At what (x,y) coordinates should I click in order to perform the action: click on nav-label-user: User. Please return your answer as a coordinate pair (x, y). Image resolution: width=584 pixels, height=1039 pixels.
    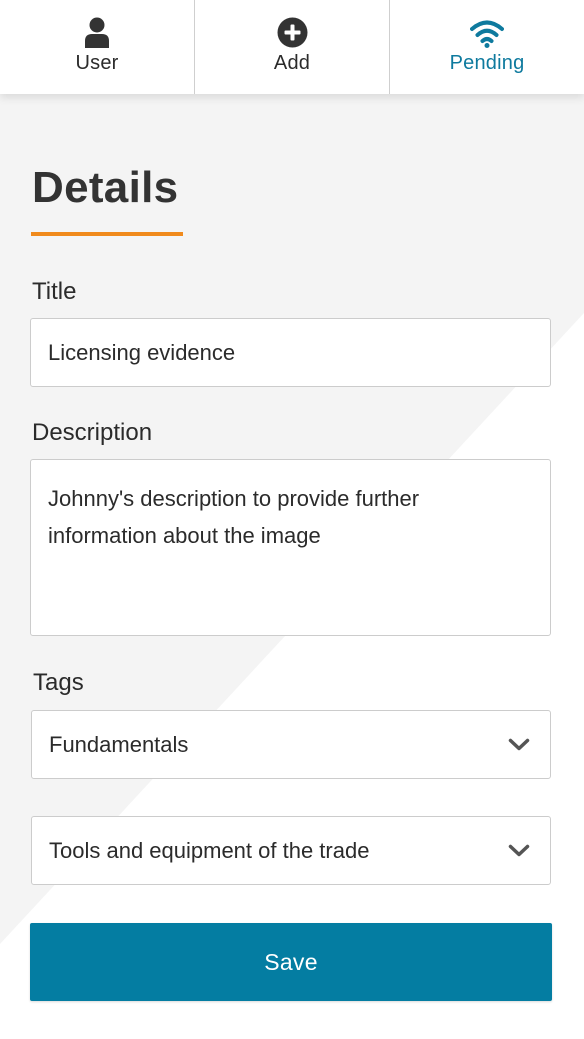
    Looking at the image, I should click on (97, 63).